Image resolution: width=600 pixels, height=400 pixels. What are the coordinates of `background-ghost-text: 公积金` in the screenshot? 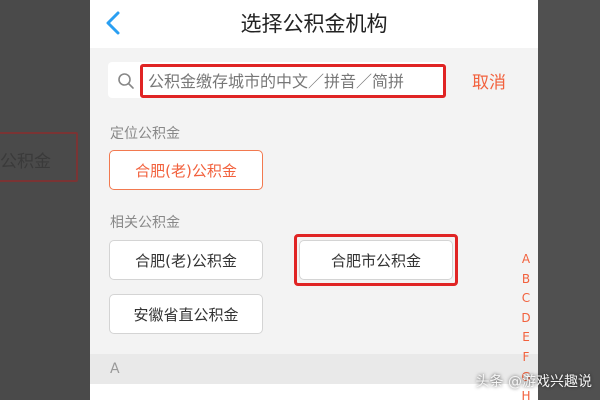 It's located at (25, 162).